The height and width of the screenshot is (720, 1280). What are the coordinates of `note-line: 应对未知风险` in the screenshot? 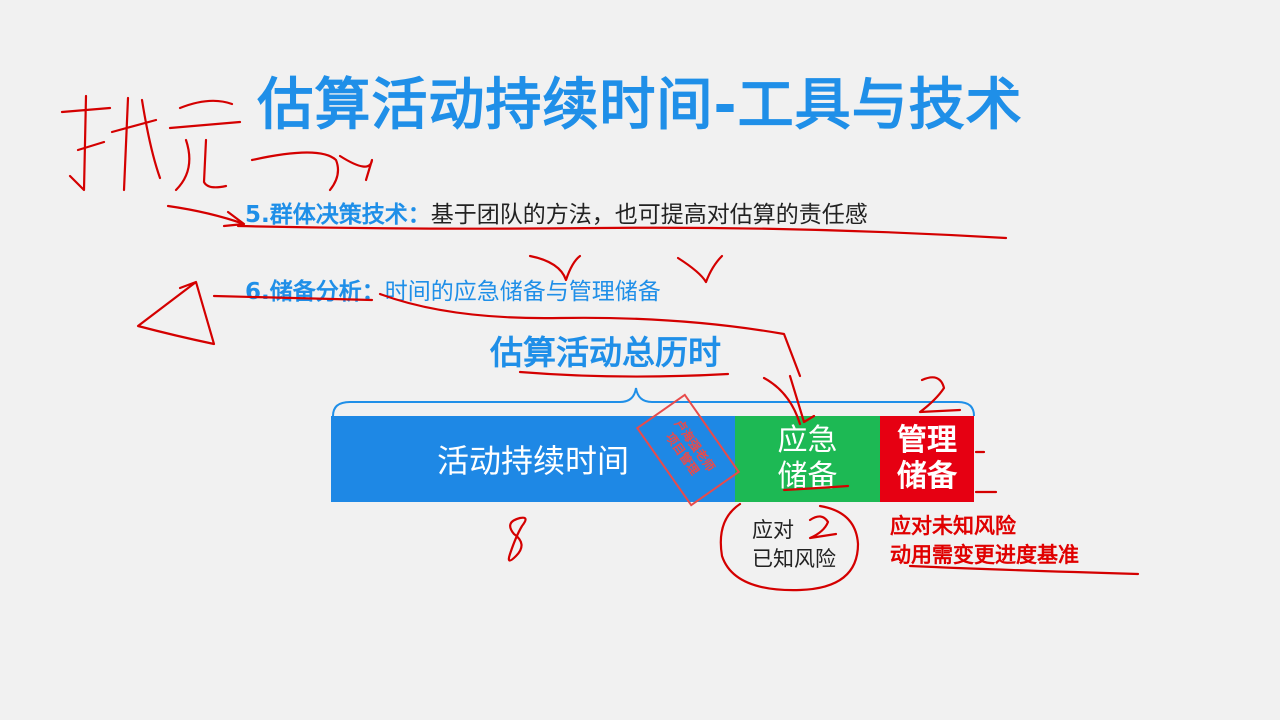 It's located at (953, 526).